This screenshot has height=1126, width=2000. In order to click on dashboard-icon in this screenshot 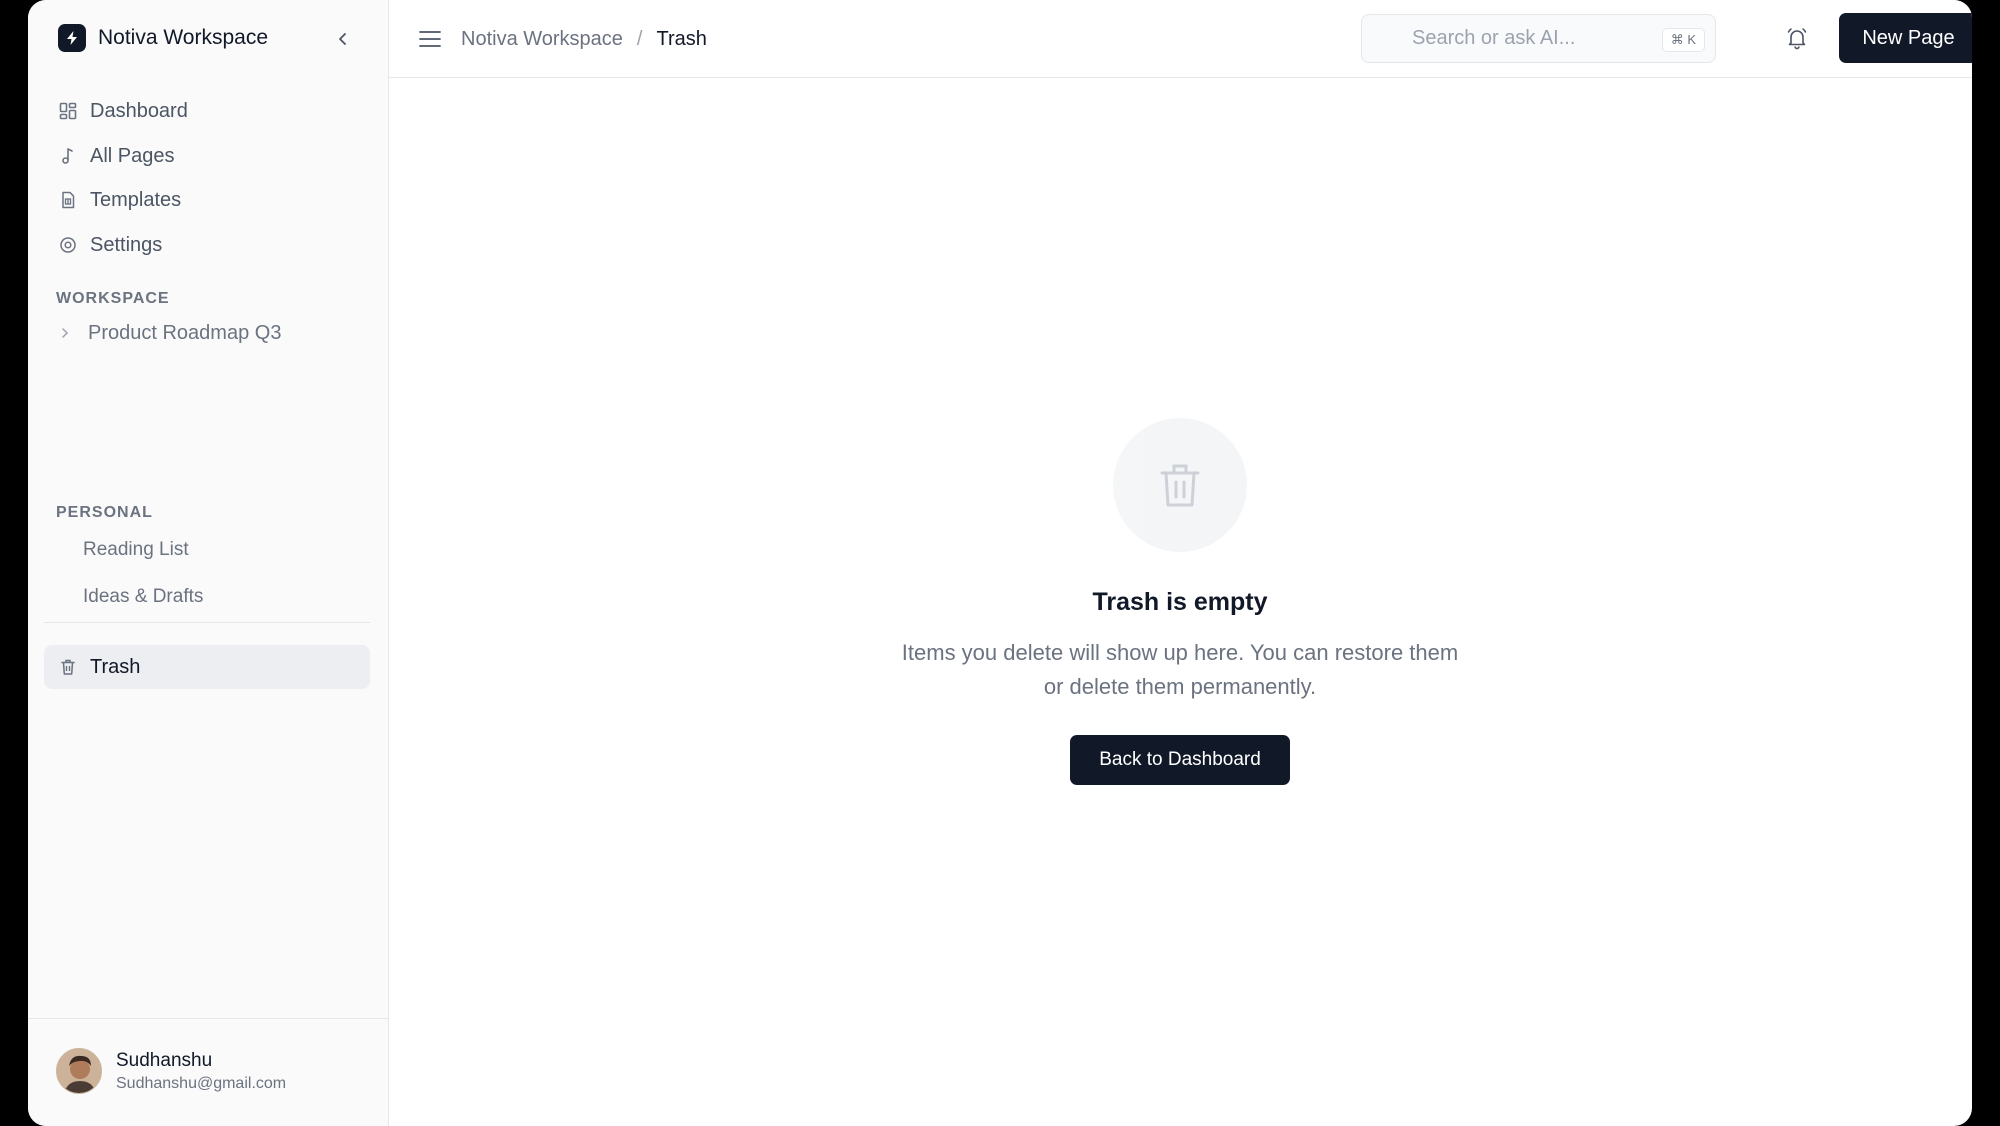, I will do `click(68, 111)`.